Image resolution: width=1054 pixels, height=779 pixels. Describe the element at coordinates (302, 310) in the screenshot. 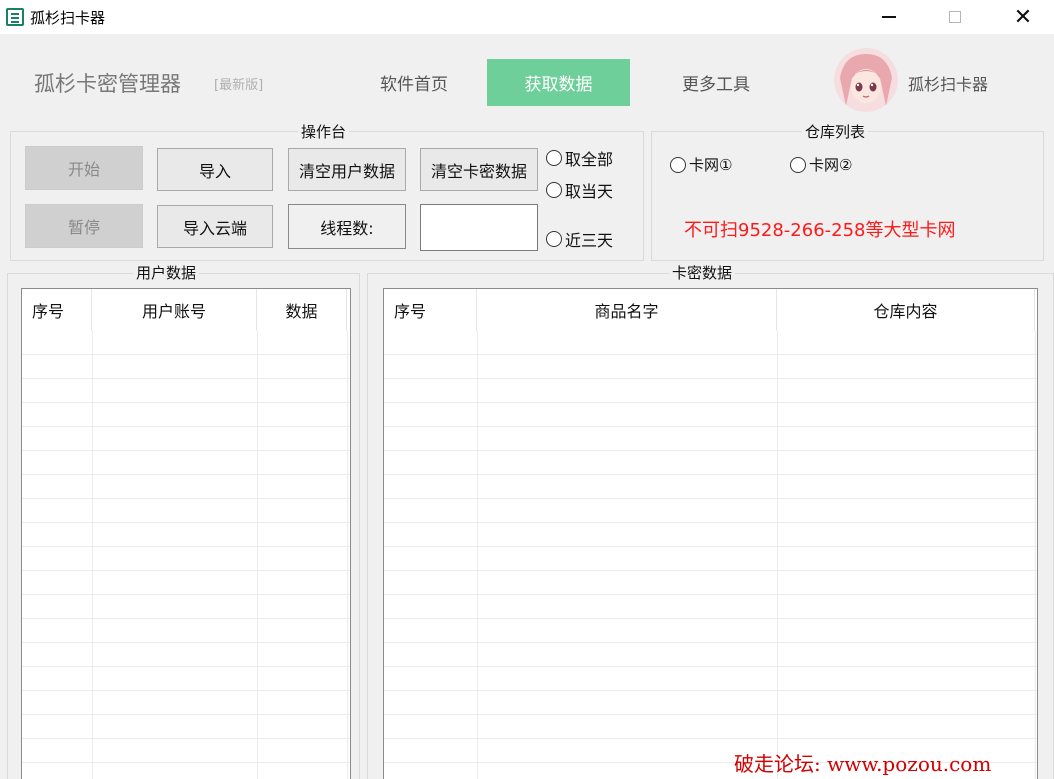

I see `column-header-data: 数据` at that location.